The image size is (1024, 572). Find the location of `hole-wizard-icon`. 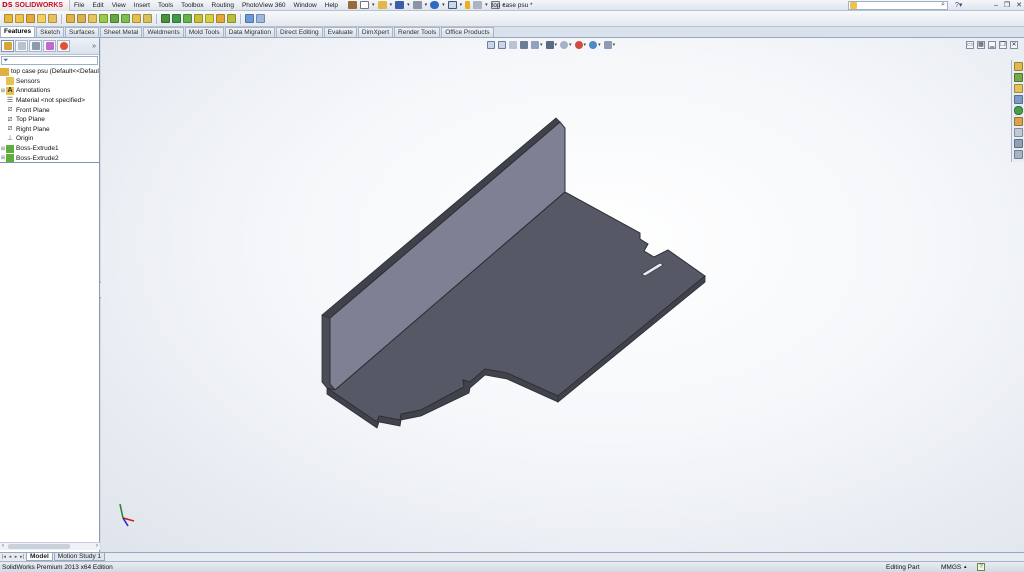

hole-wizard-icon is located at coordinates (81, 18).